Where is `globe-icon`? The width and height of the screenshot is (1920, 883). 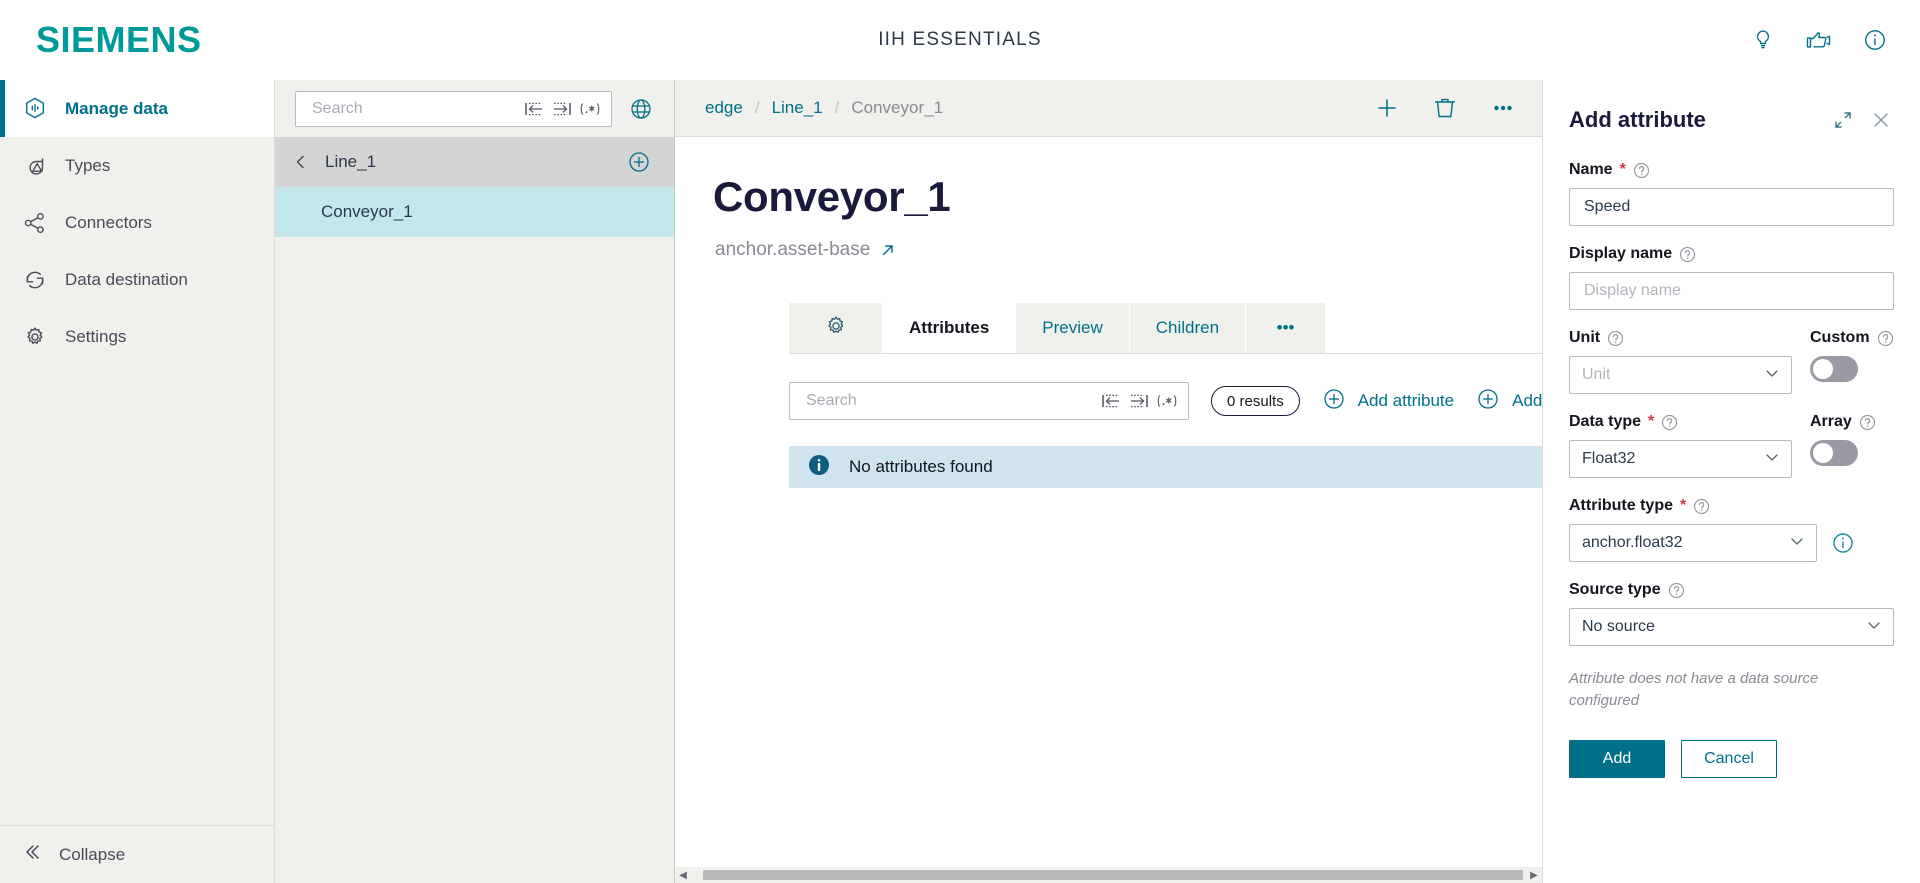
globe-icon is located at coordinates (641, 109).